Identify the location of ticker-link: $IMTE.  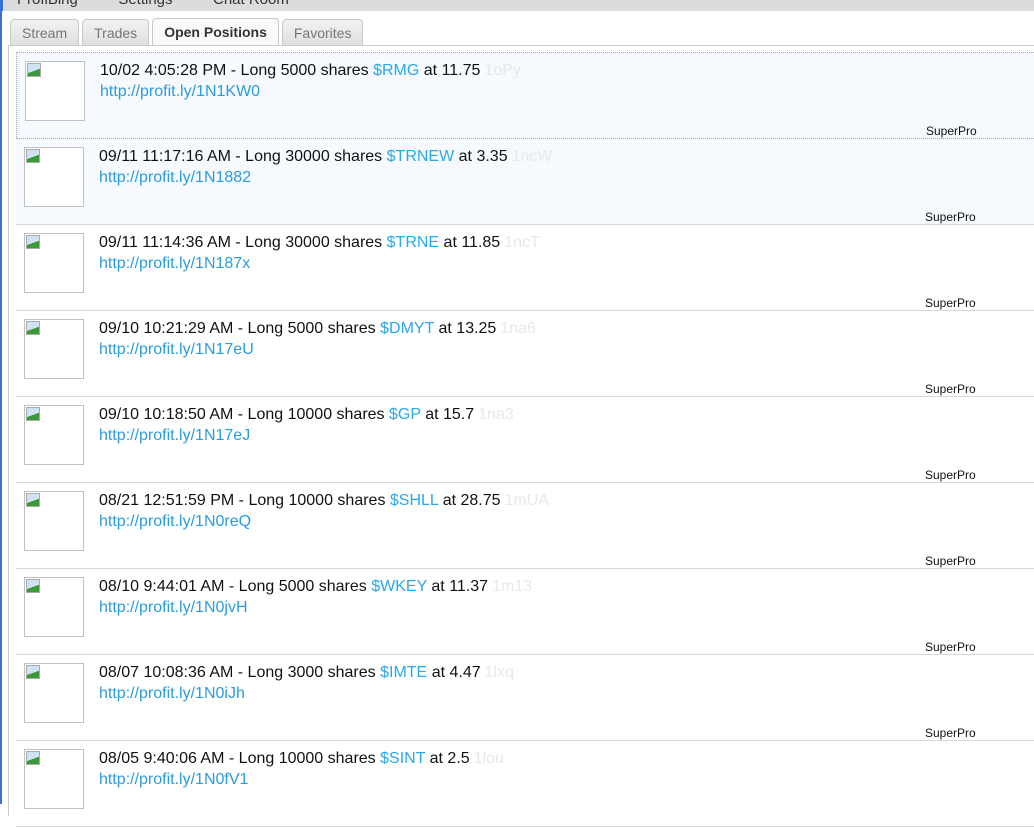
(403, 672).